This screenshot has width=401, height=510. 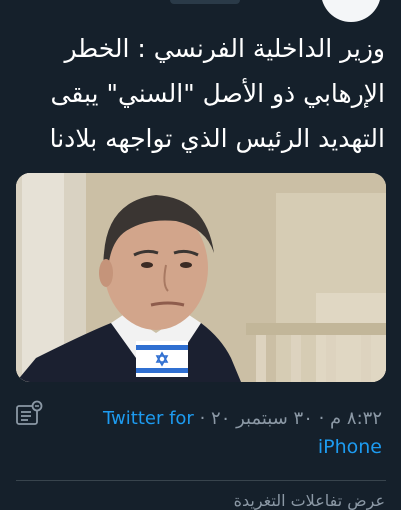 I want to click on via-link-continued: iPhone, so click(x=350, y=447).